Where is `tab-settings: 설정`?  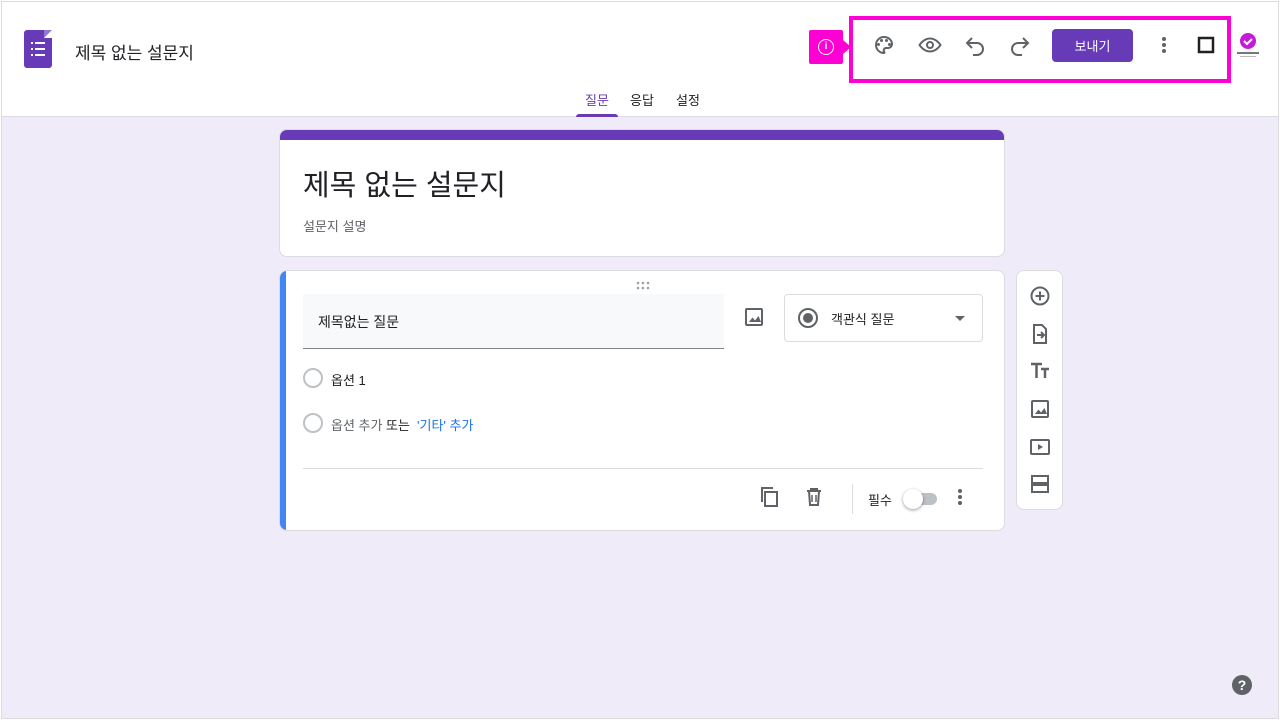 tab-settings: 설정 is located at coordinates (688, 103).